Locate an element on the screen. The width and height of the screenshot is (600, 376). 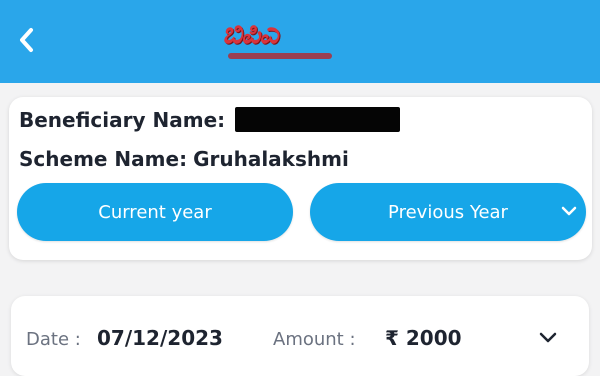
chevron-left-icon is located at coordinates (26, 40).